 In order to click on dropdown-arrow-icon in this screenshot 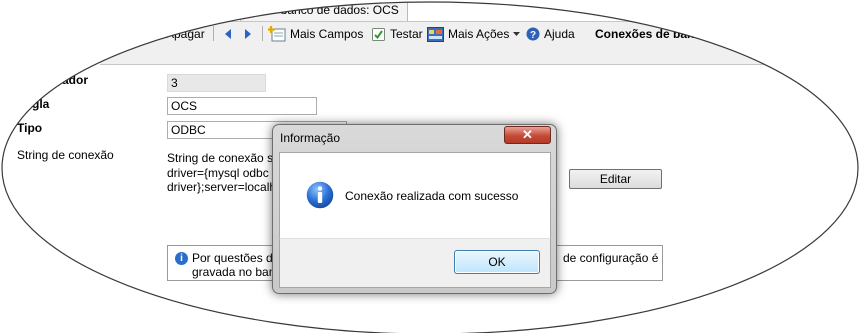, I will do `click(517, 33)`.